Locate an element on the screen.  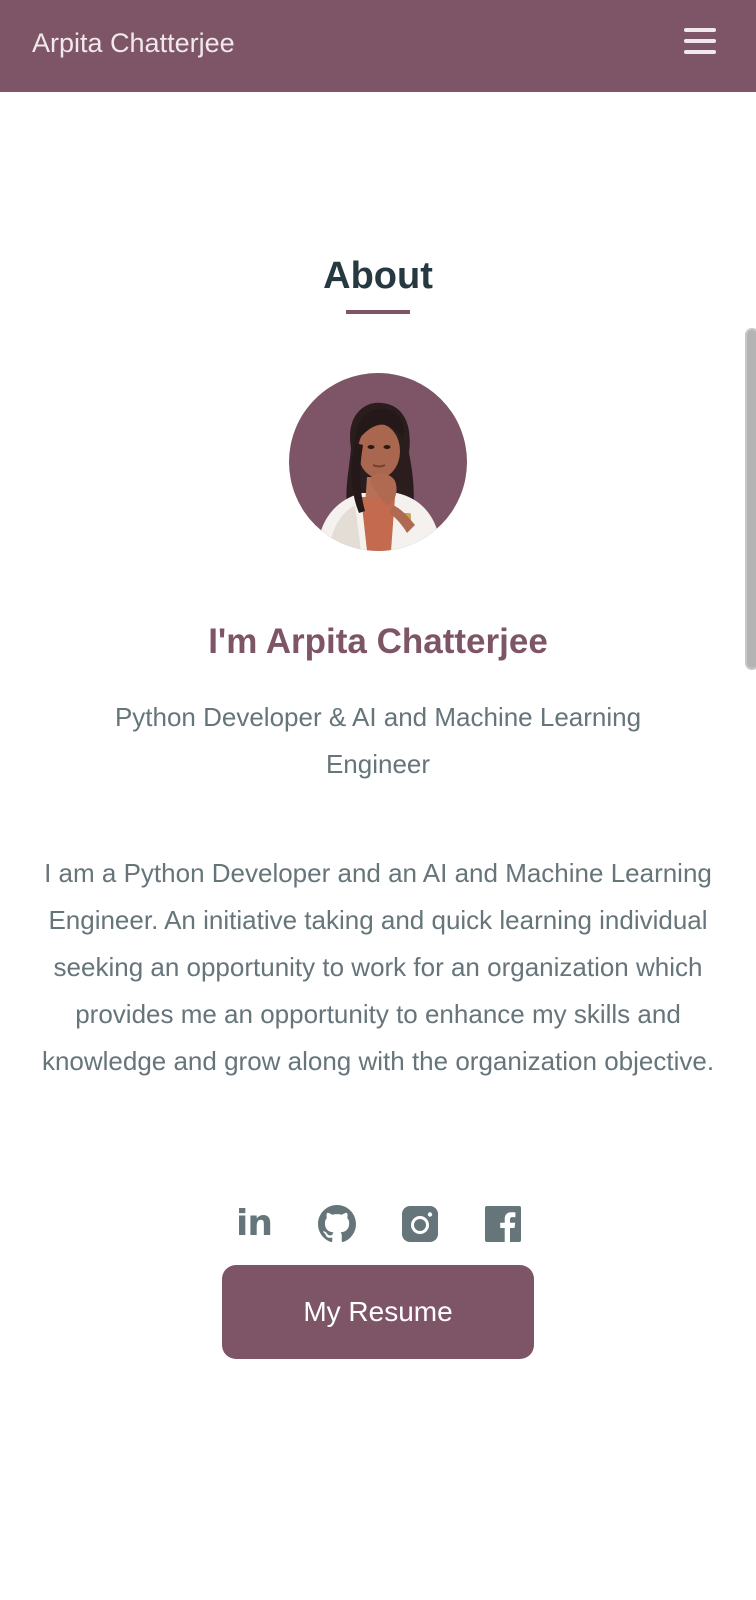
github-icon-glyph is located at coordinates (337, 1224).